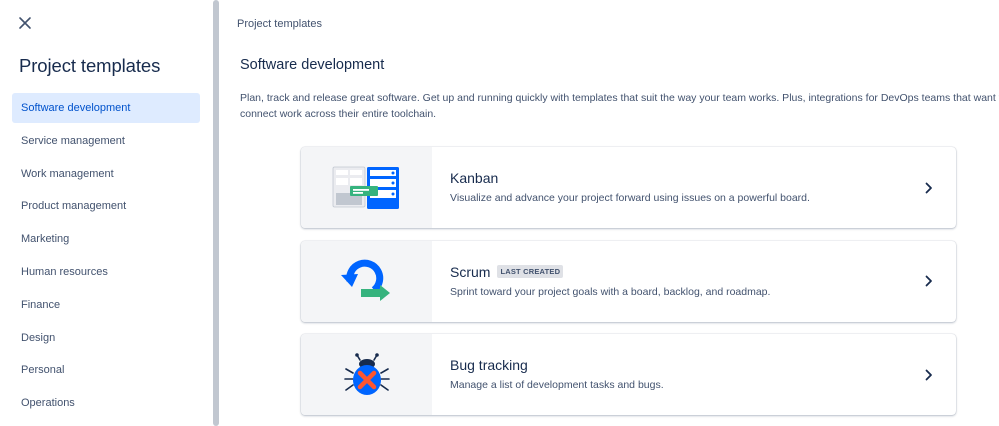  I want to click on sidebar-item-personal: Personal, so click(106, 370).